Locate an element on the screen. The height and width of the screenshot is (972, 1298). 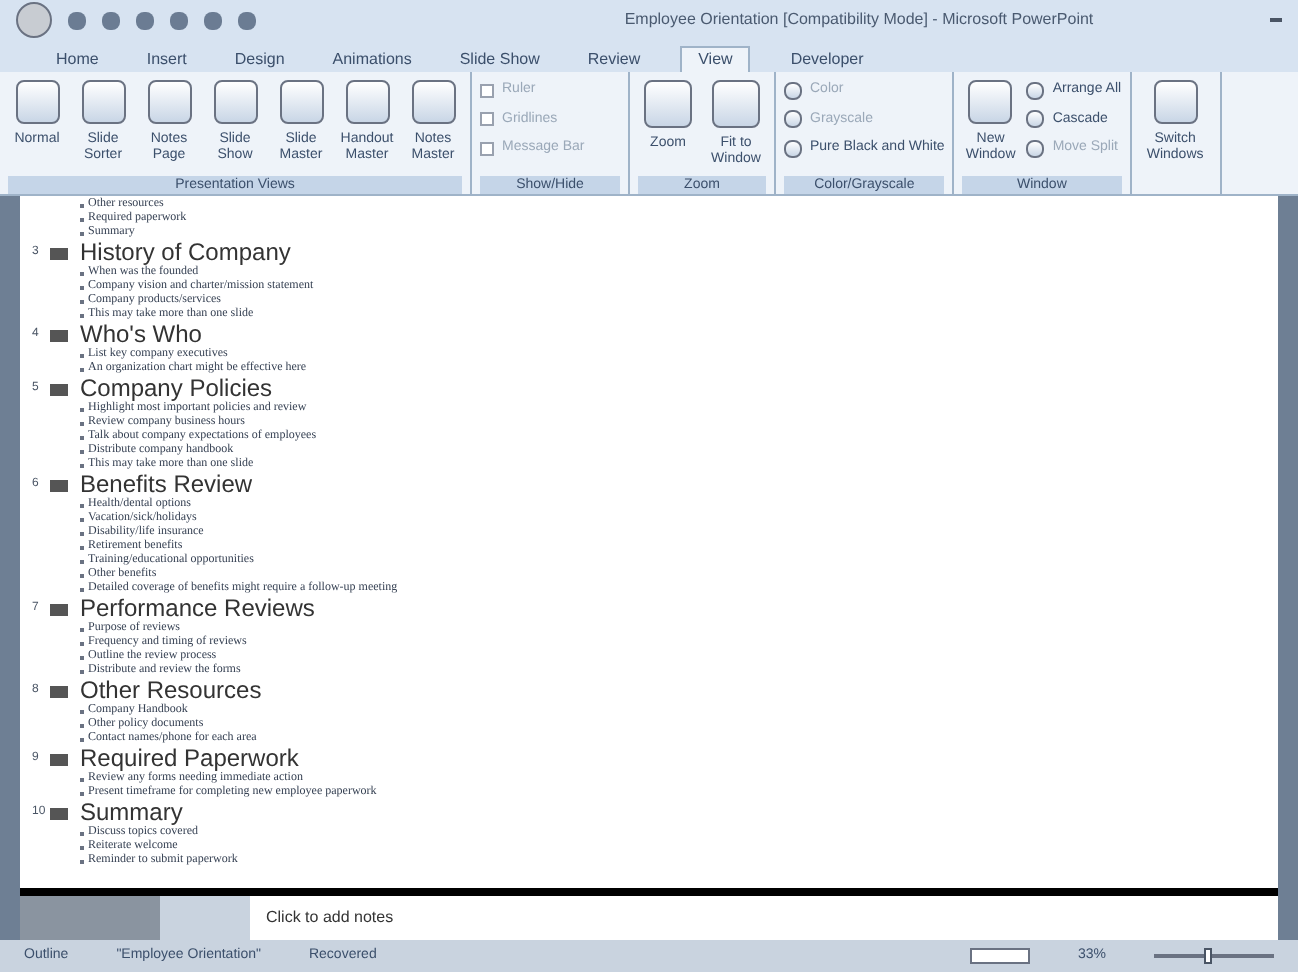
slide-title: Required Paperwork is located at coordinates (189, 759).